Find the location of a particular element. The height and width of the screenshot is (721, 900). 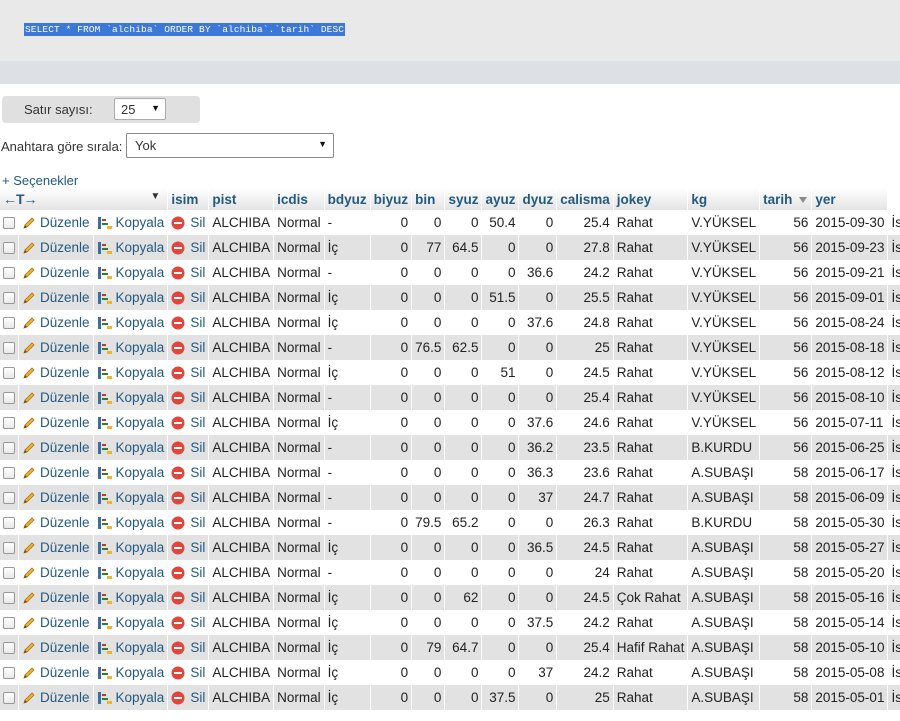

cell-biyuz: 79 is located at coordinates (428, 647).